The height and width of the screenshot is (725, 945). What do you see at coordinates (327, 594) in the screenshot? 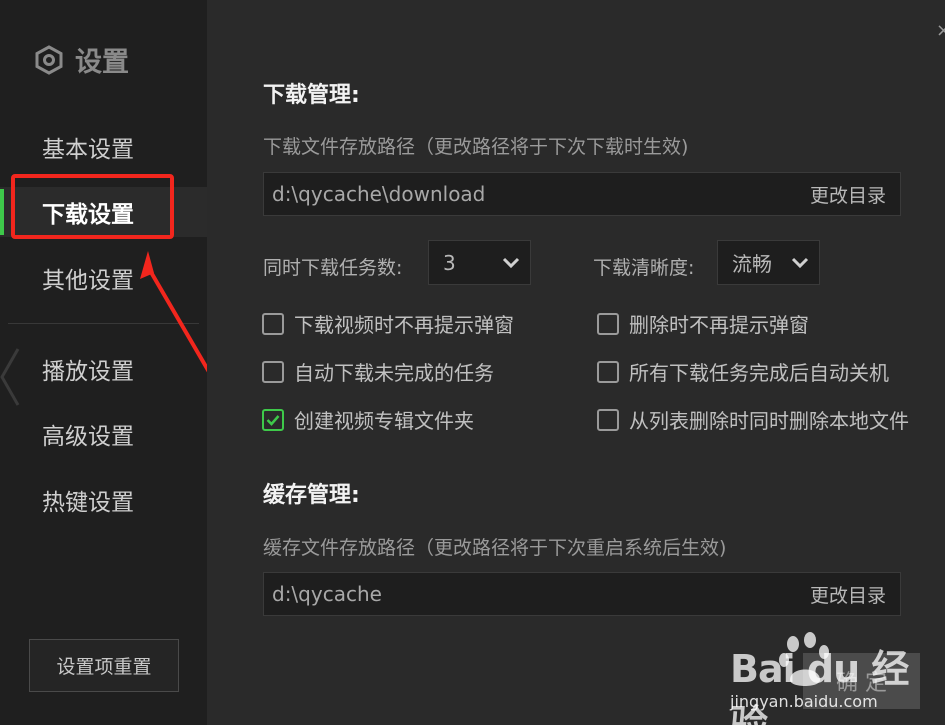
I see `cache-path-value: d:\qycache` at bounding box center [327, 594].